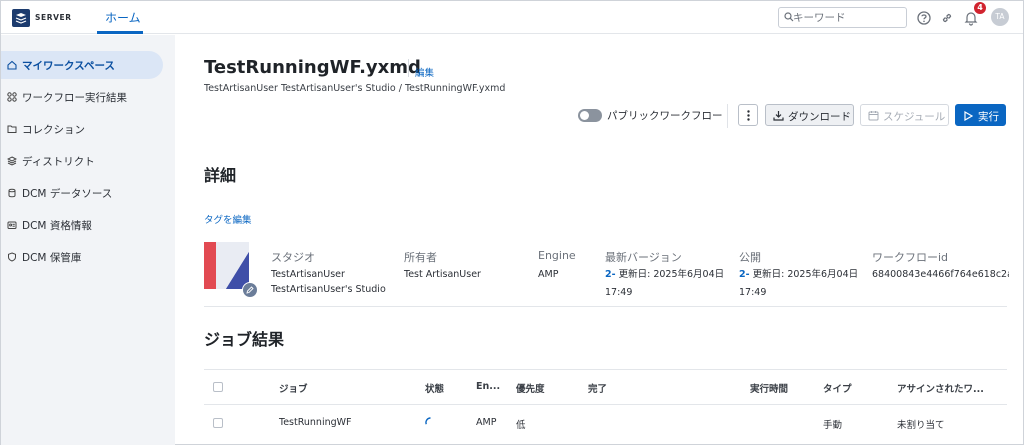 The width and height of the screenshot is (1024, 445). I want to click on running-spinner-icon, so click(428, 421).